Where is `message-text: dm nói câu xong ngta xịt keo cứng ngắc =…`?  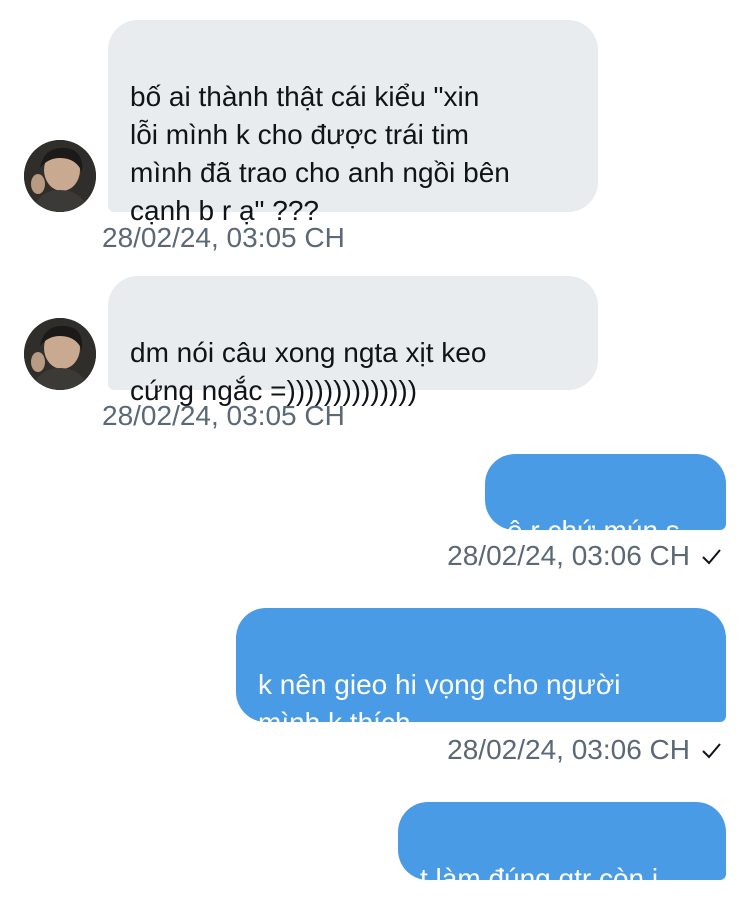
message-text: dm nói câu xong ngta xịt keo cứng ngắc =… is located at coordinates (308, 371).